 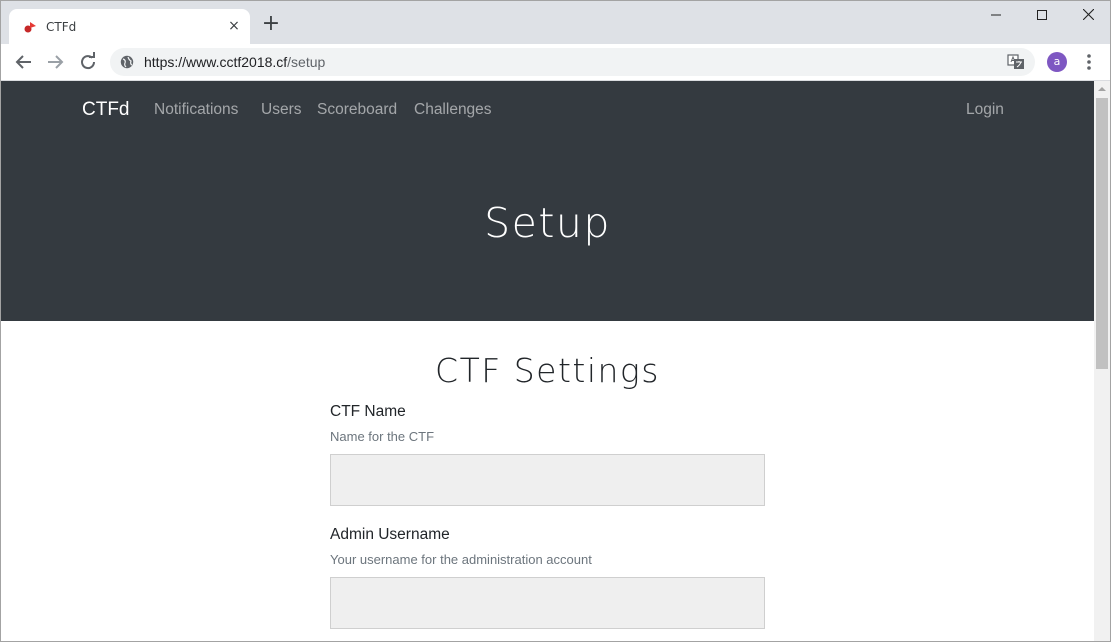 I want to click on ctf-name-input, so click(x=547, y=480).